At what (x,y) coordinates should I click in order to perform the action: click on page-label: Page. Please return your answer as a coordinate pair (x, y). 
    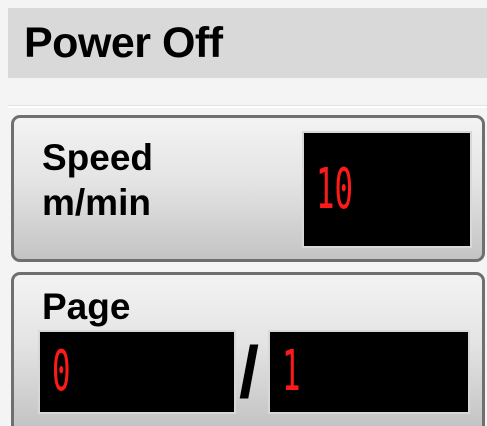
    Looking at the image, I should click on (86, 306).